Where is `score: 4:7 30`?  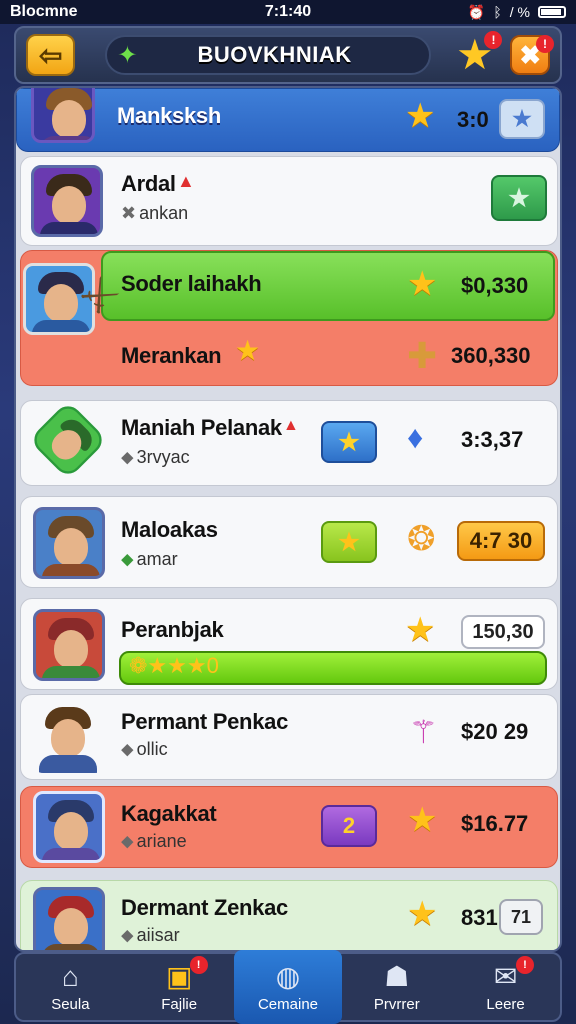
score: 4:7 30 is located at coordinates (501, 540).